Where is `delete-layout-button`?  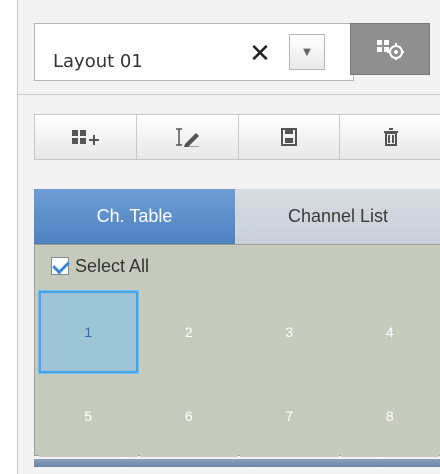 delete-layout-button is located at coordinates (390, 137).